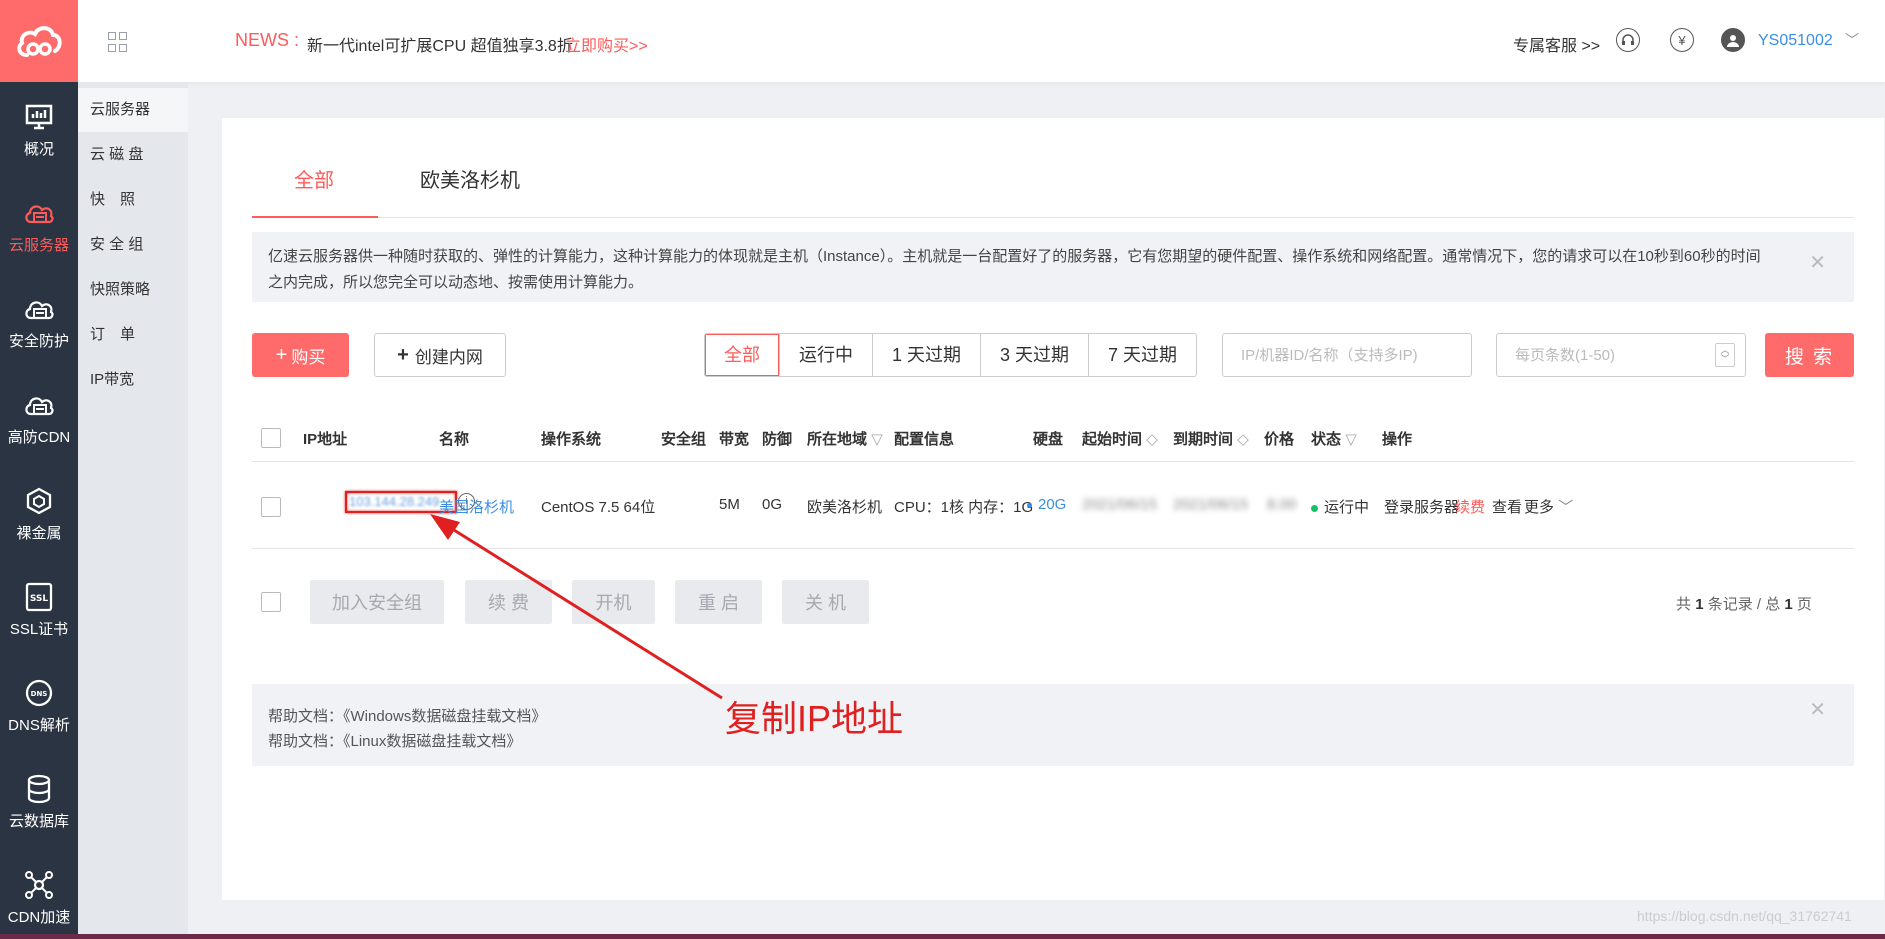 The width and height of the screenshot is (1885, 939). What do you see at coordinates (1682, 40) in the screenshot?
I see `yuan-icon: ¥` at bounding box center [1682, 40].